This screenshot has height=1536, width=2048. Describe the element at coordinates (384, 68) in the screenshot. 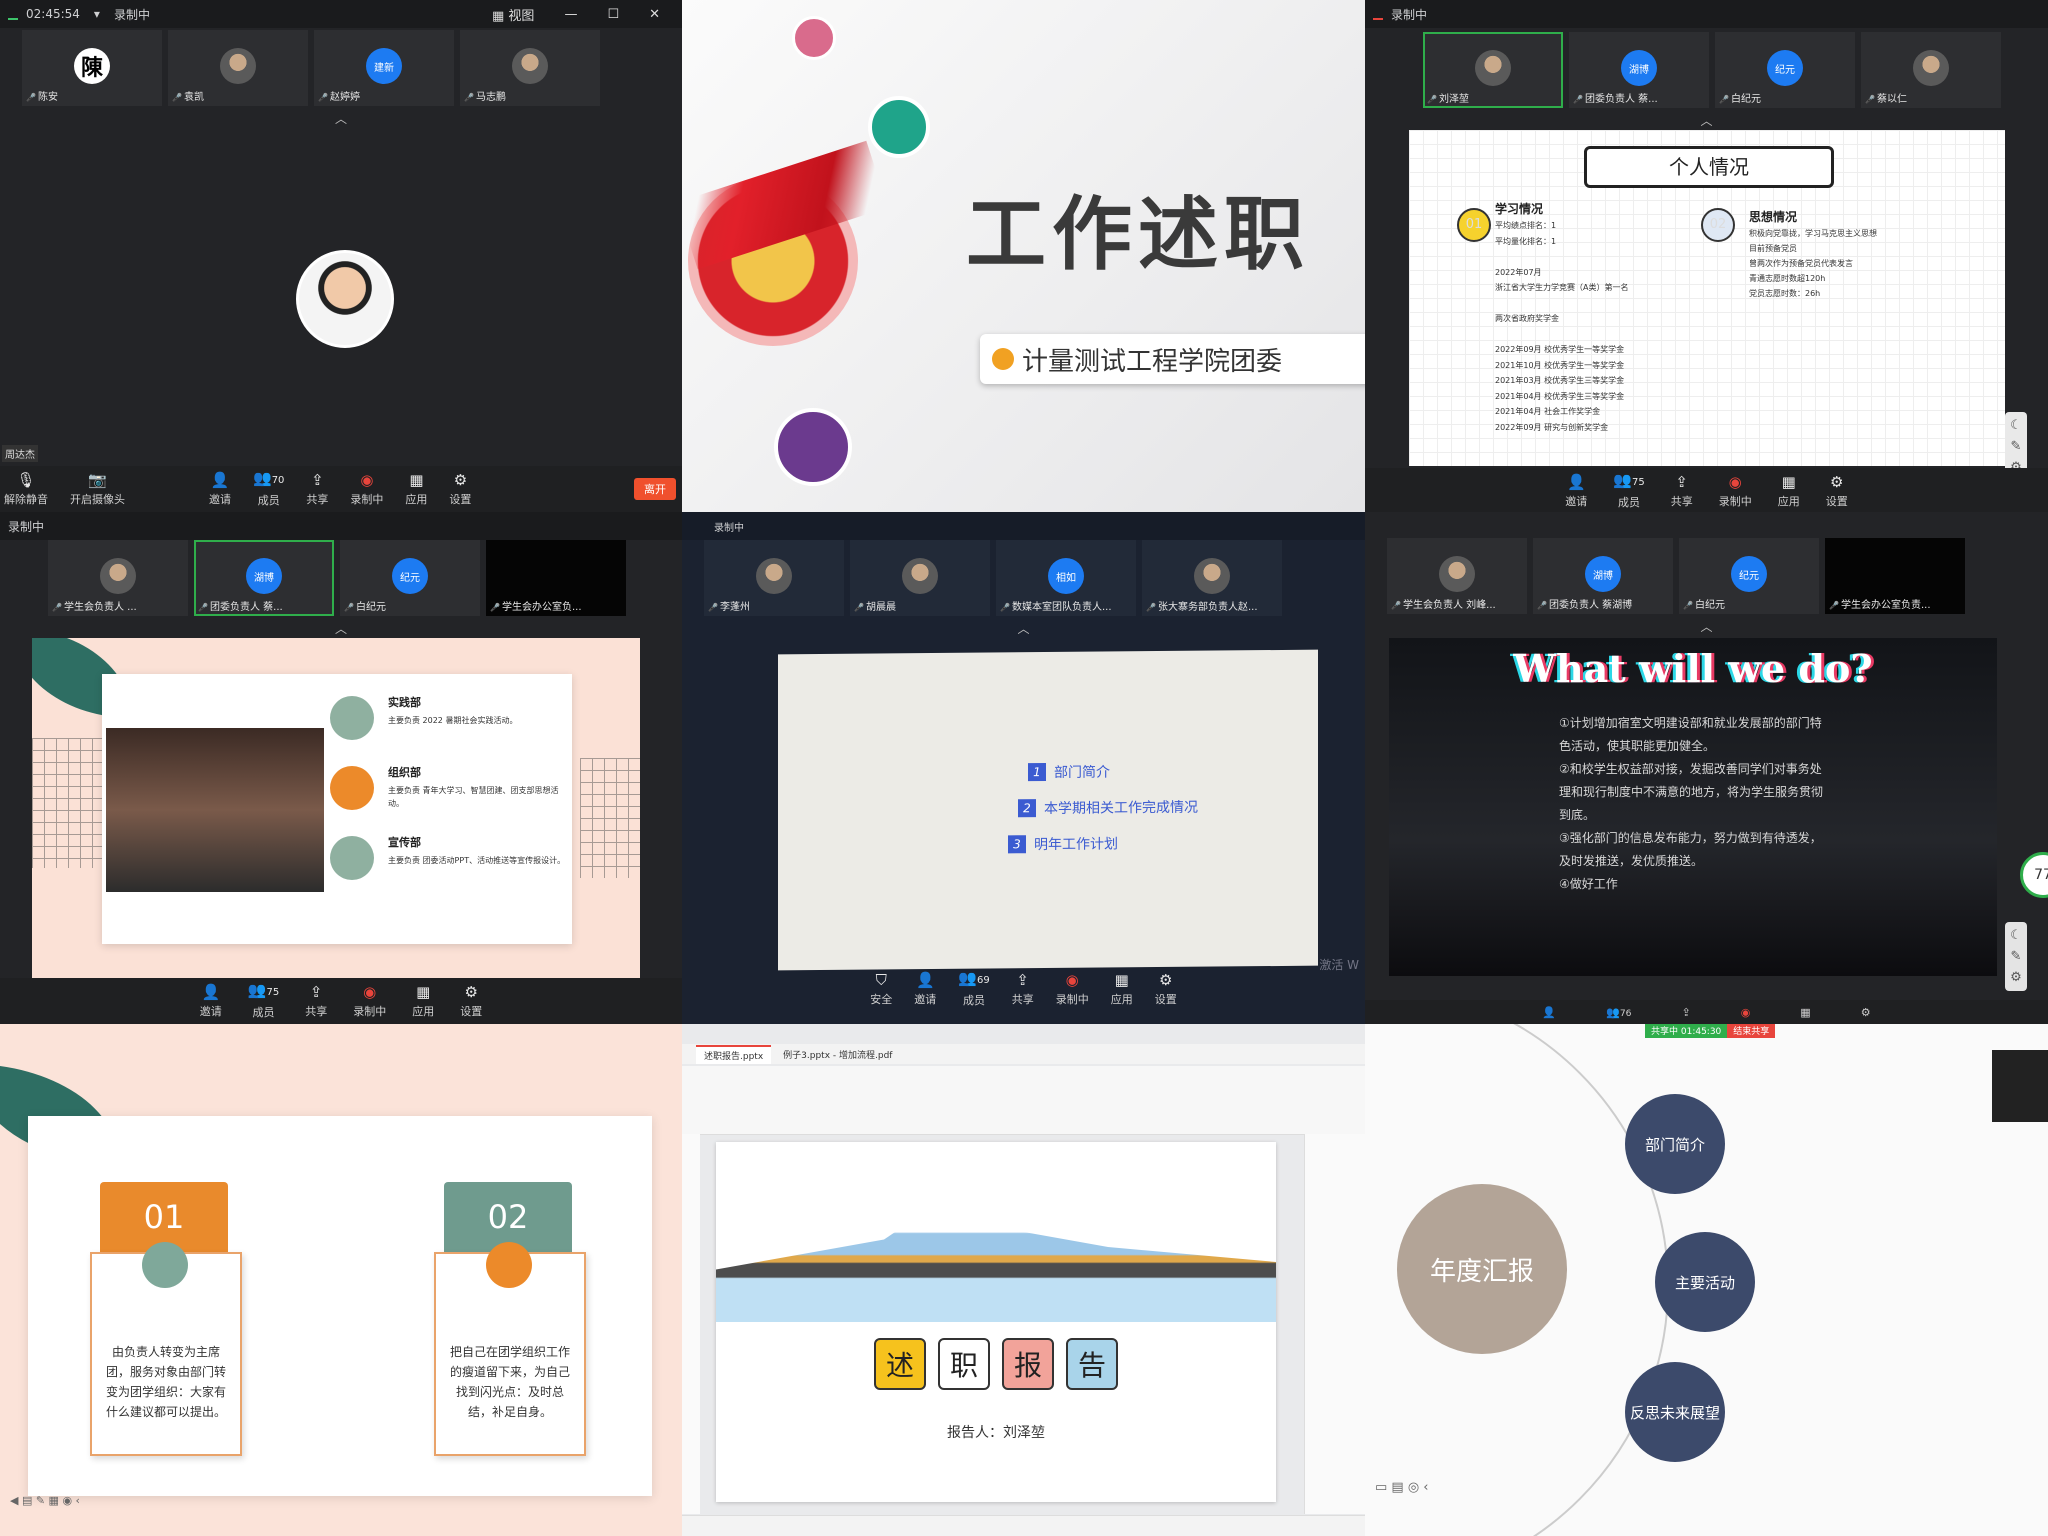

I see `participant-tile: 建新赵婷婷` at that location.